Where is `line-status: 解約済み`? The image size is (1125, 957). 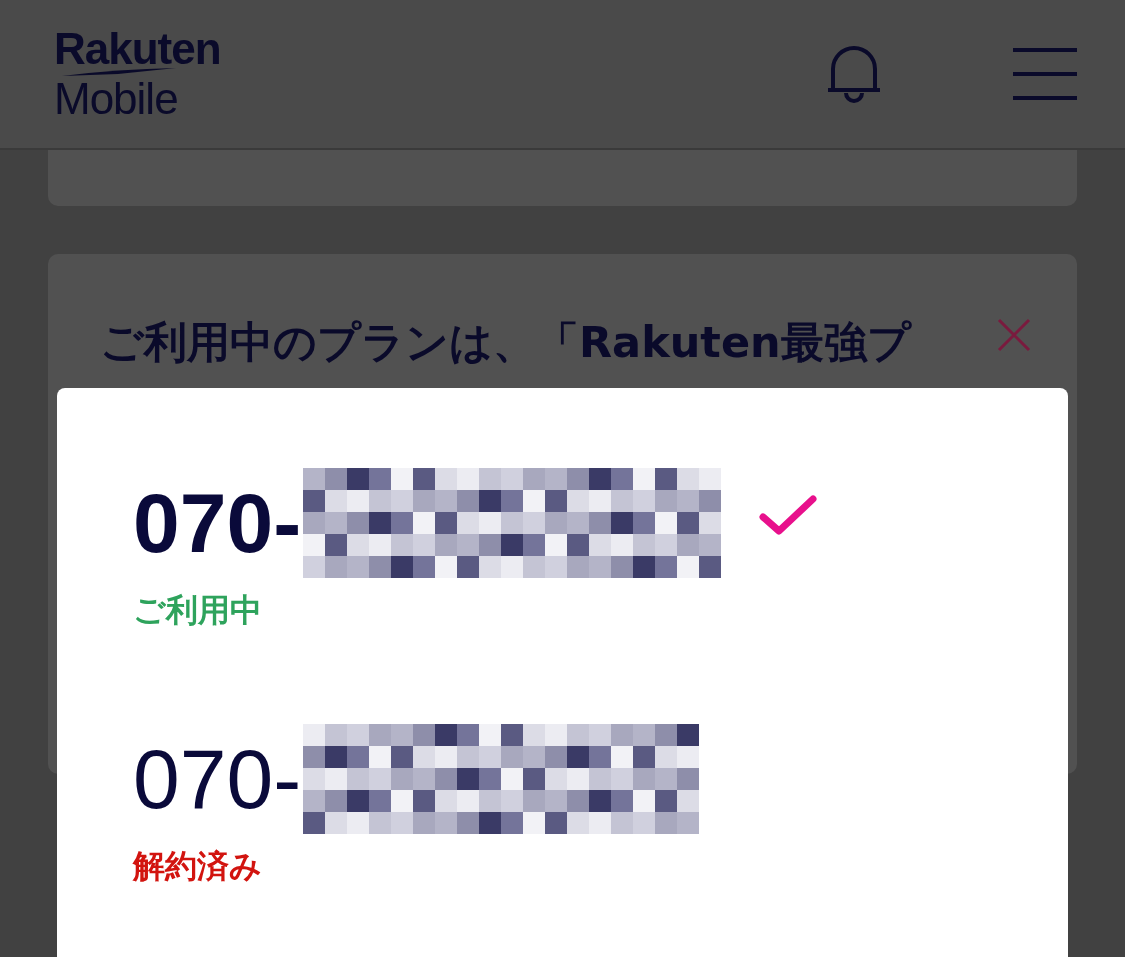
line-status: 解約済み is located at coordinates (197, 866).